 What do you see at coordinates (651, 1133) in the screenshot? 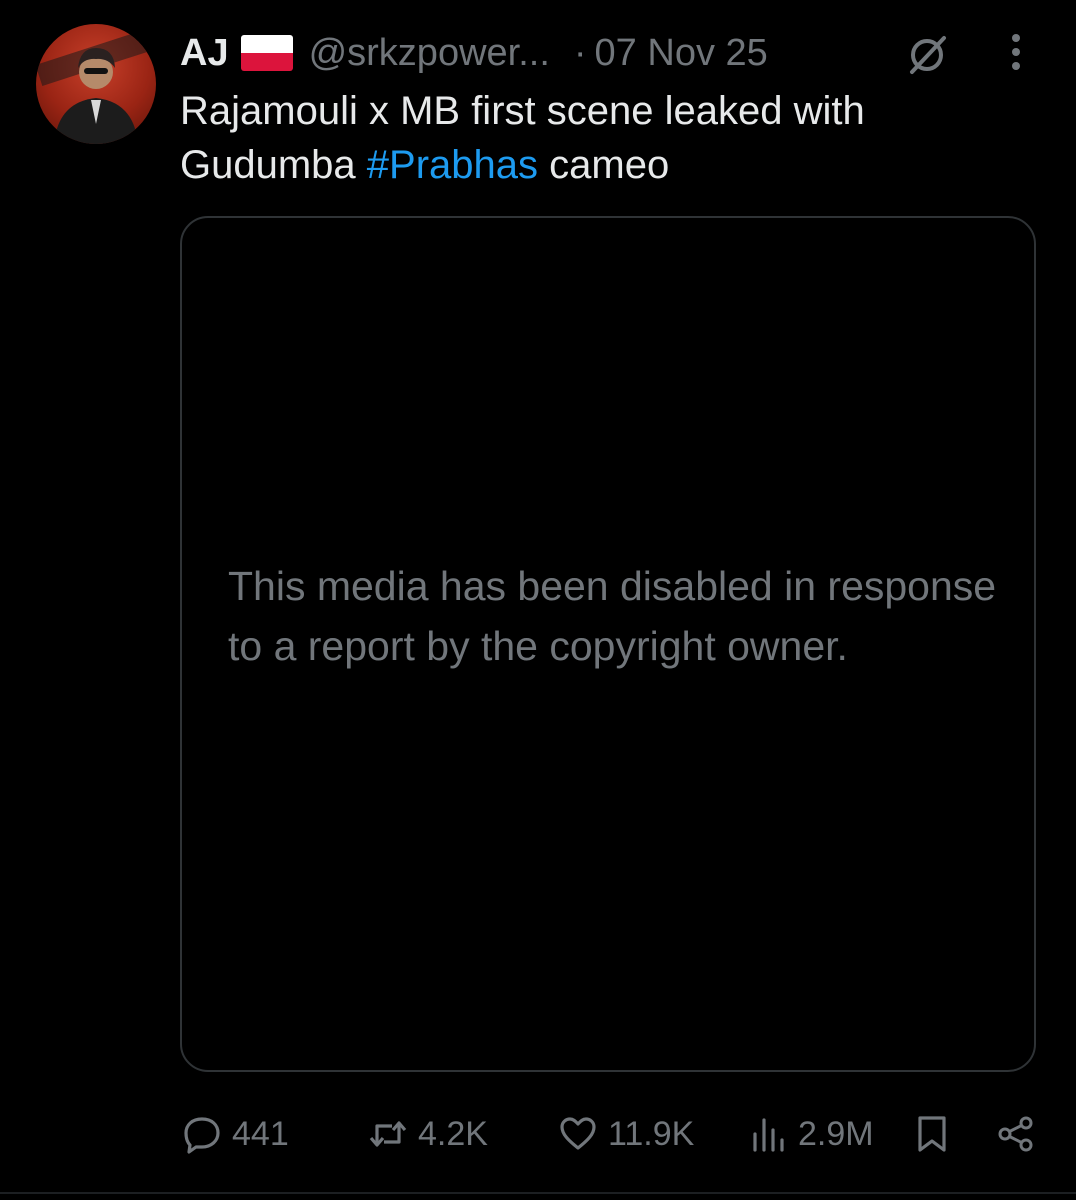
I see `like-count: 11.9K` at bounding box center [651, 1133].